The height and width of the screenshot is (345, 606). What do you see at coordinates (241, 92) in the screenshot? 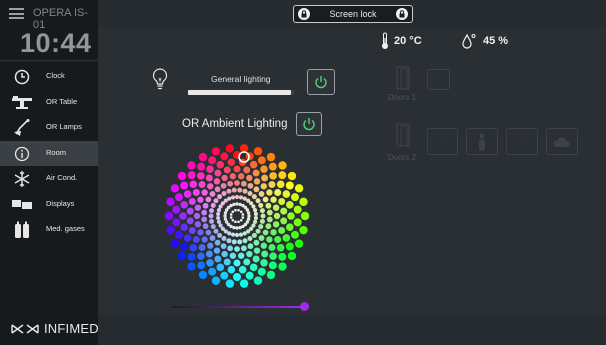
I see `general-lighting-slider` at bounding box center [241, 92].